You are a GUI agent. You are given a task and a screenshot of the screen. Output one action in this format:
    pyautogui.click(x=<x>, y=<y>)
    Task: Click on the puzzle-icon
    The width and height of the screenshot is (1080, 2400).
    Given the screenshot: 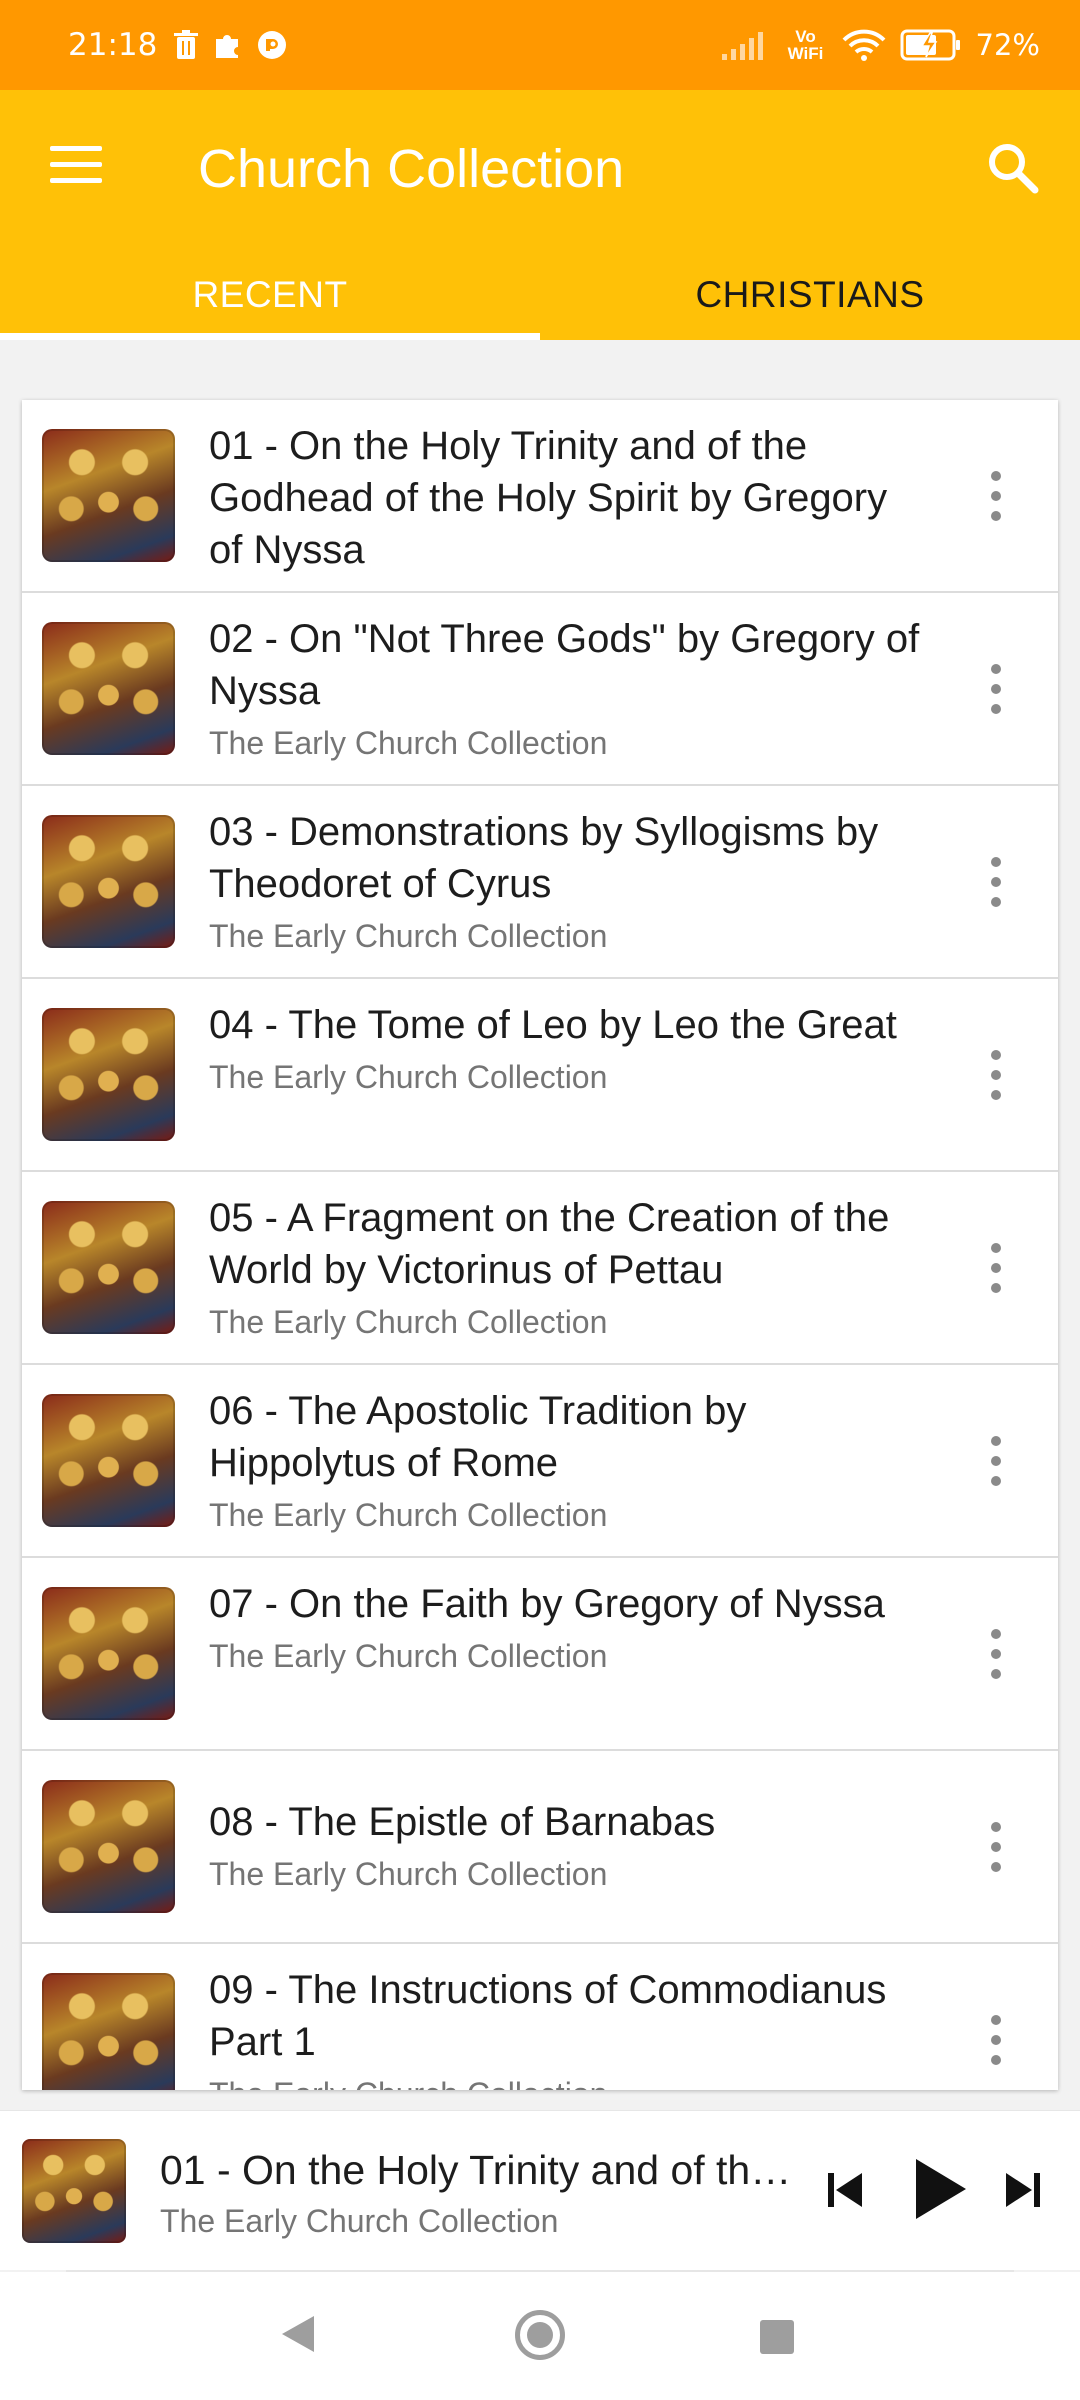 What is the action you would take?
    pyautogui.click(x=227, y=46)
    